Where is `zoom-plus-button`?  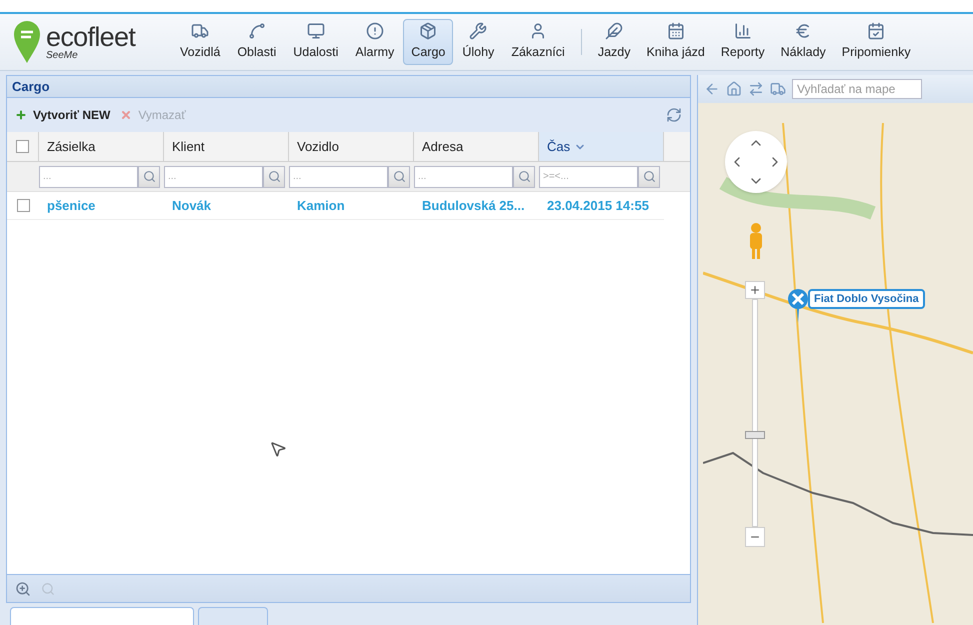
zoom-plus-button is located at coordinates (755, 290).